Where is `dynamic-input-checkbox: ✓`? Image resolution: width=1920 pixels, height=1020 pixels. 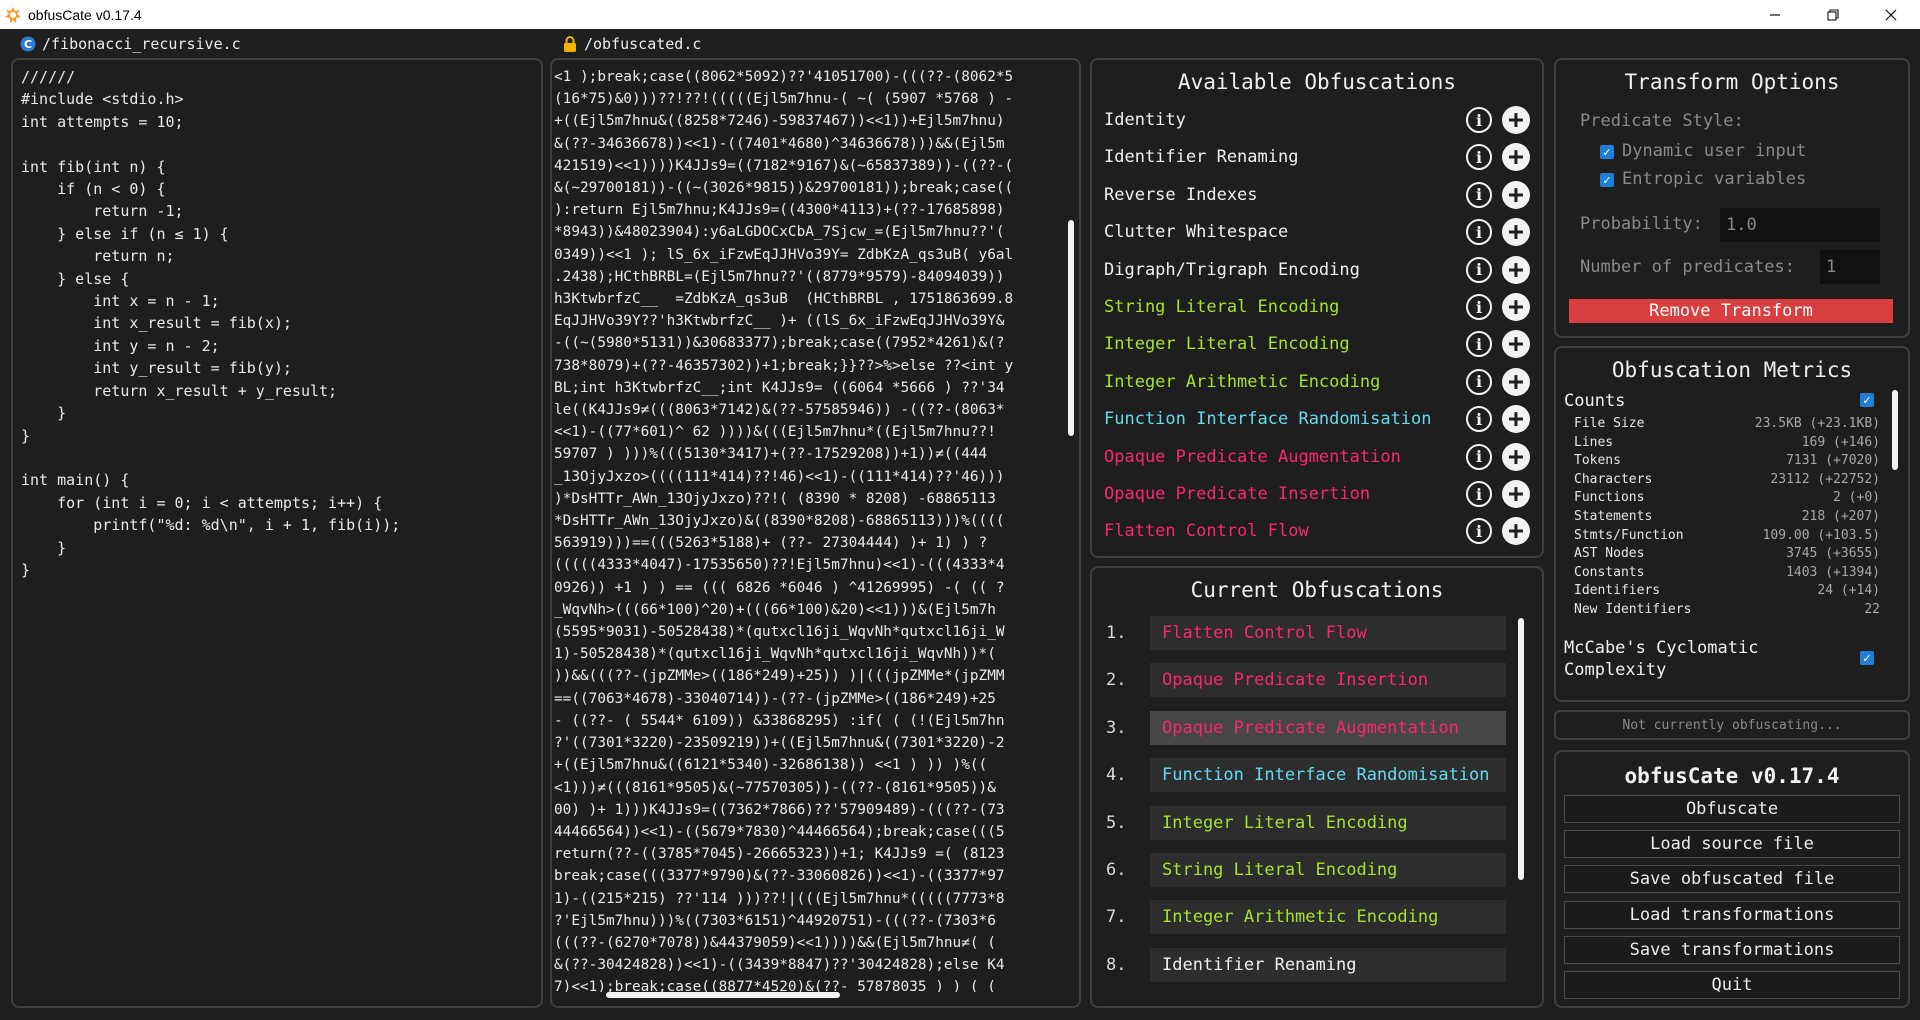 dynamic-input-checkbox: ✓ is located at coordinates (1607, 152).